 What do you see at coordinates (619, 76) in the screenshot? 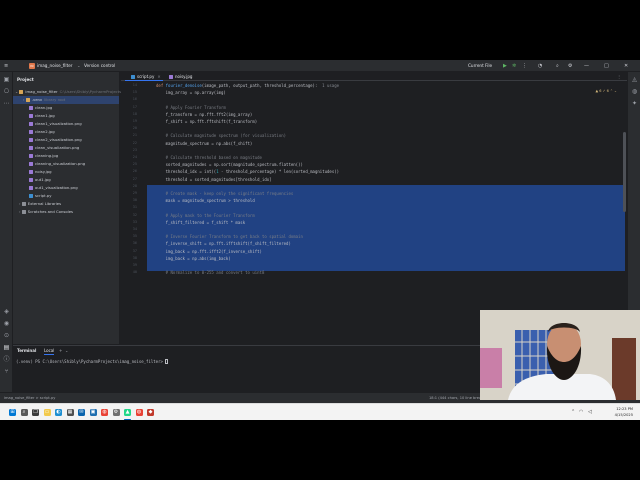
I see `more-tabs-icon: ⋮` at bounding box center [619, 76].